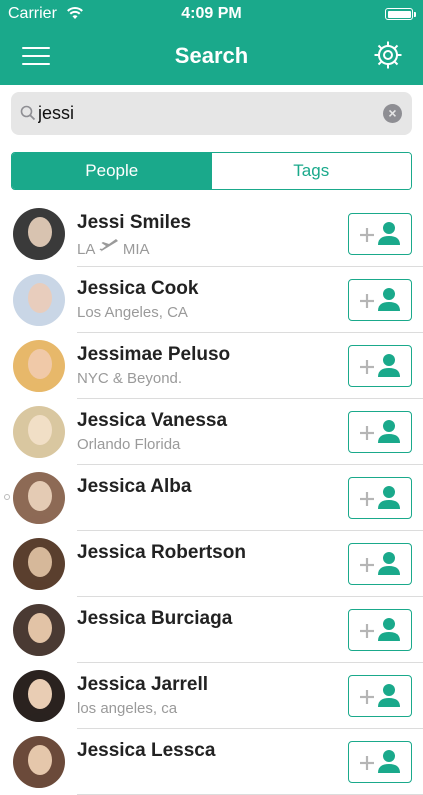 The height and width of the screenshot is (795, 423). What do you see at coordinates (161, 553) in the screenshot?
I see `person-name: Jessica Robertson` at bounding box center [161, 553].